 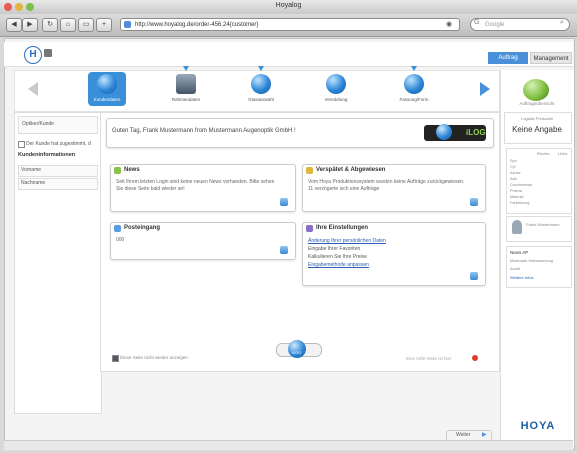 What do you see at coordinates (347, 241) in the screenshot?
I see `settings-link-personal-data: Änderung Ihrer persönlichen Daten` at bounding box center [347, 241].